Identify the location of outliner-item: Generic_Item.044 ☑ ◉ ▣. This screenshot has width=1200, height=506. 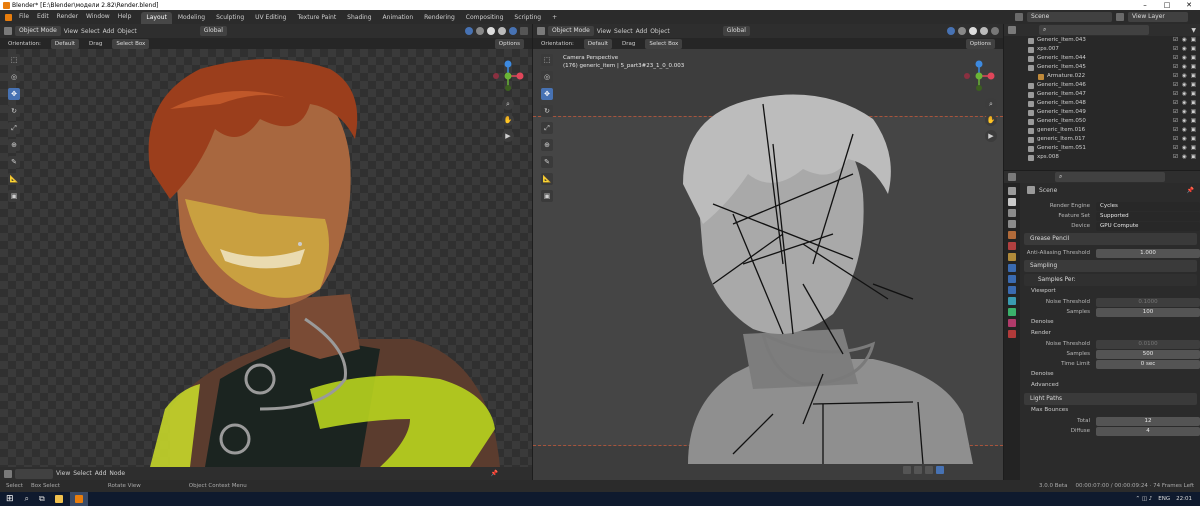
(1102, 58).